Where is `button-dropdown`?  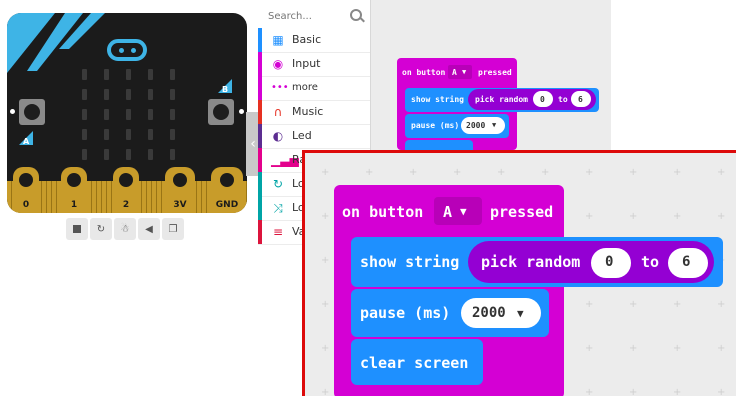 button-dropdown is located at coordinates (458, 211).